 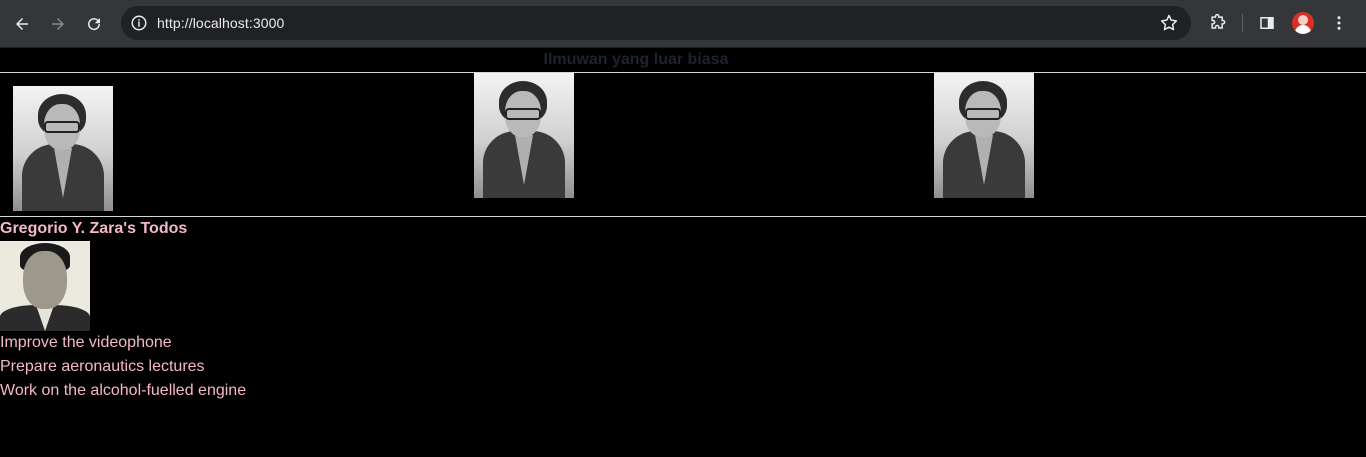 I want to click on zara-avatar-photo, so click(x=45, y=286).